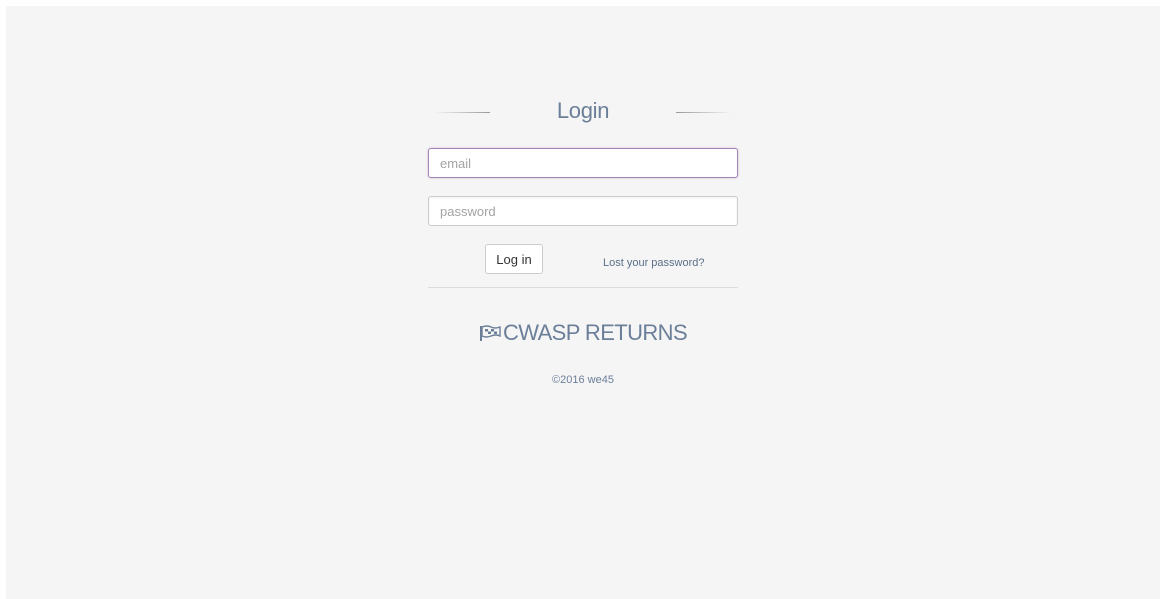 This screenshot has width=1160, height=599. I want to click on divider, so click(583, 287).